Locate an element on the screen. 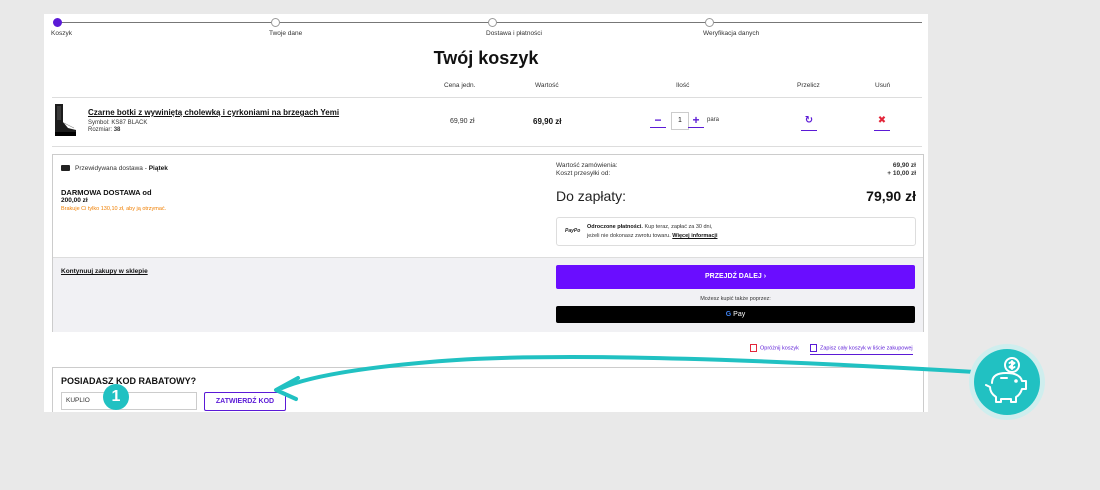 This screenshot has height=490, width=1100. header-quantity: Ilość is located at coordinates (683, 85).